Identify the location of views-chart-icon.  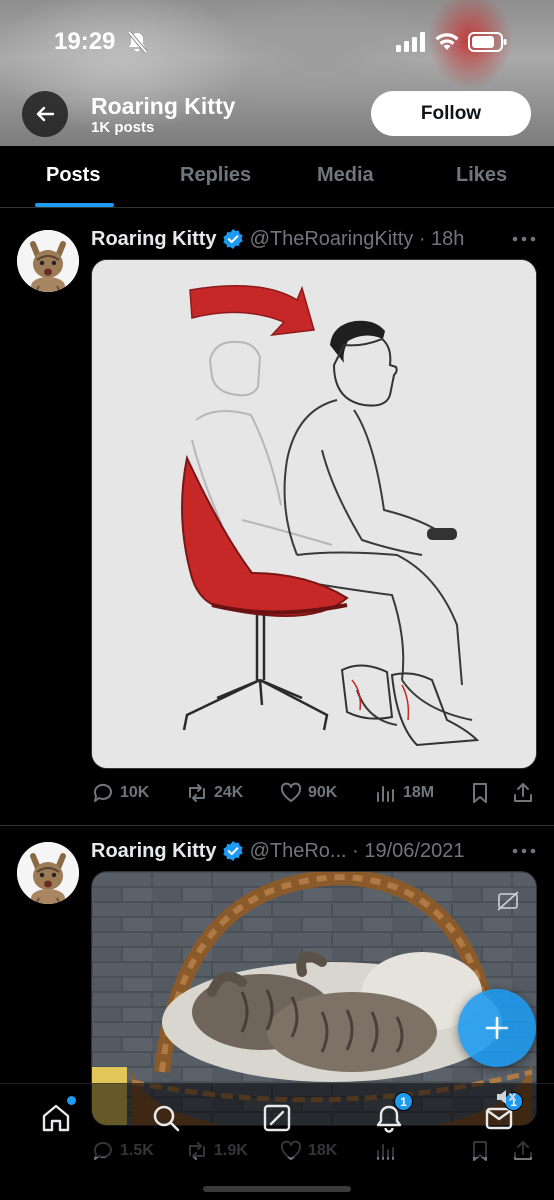
(385, 794).